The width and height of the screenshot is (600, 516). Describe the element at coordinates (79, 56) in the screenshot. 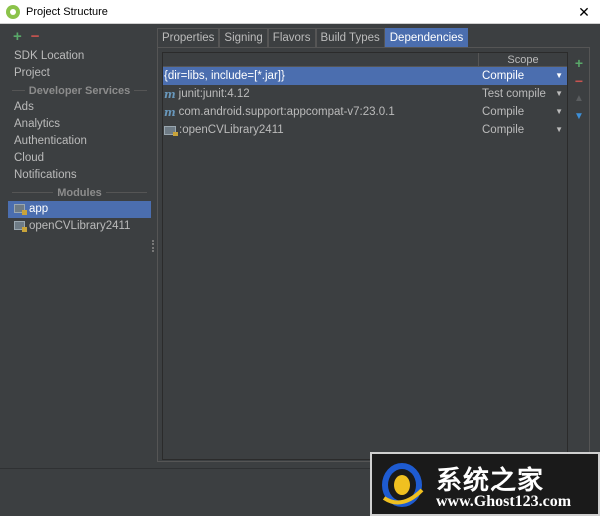

I see `left-item-sdk-location: SDK Location` at that location.